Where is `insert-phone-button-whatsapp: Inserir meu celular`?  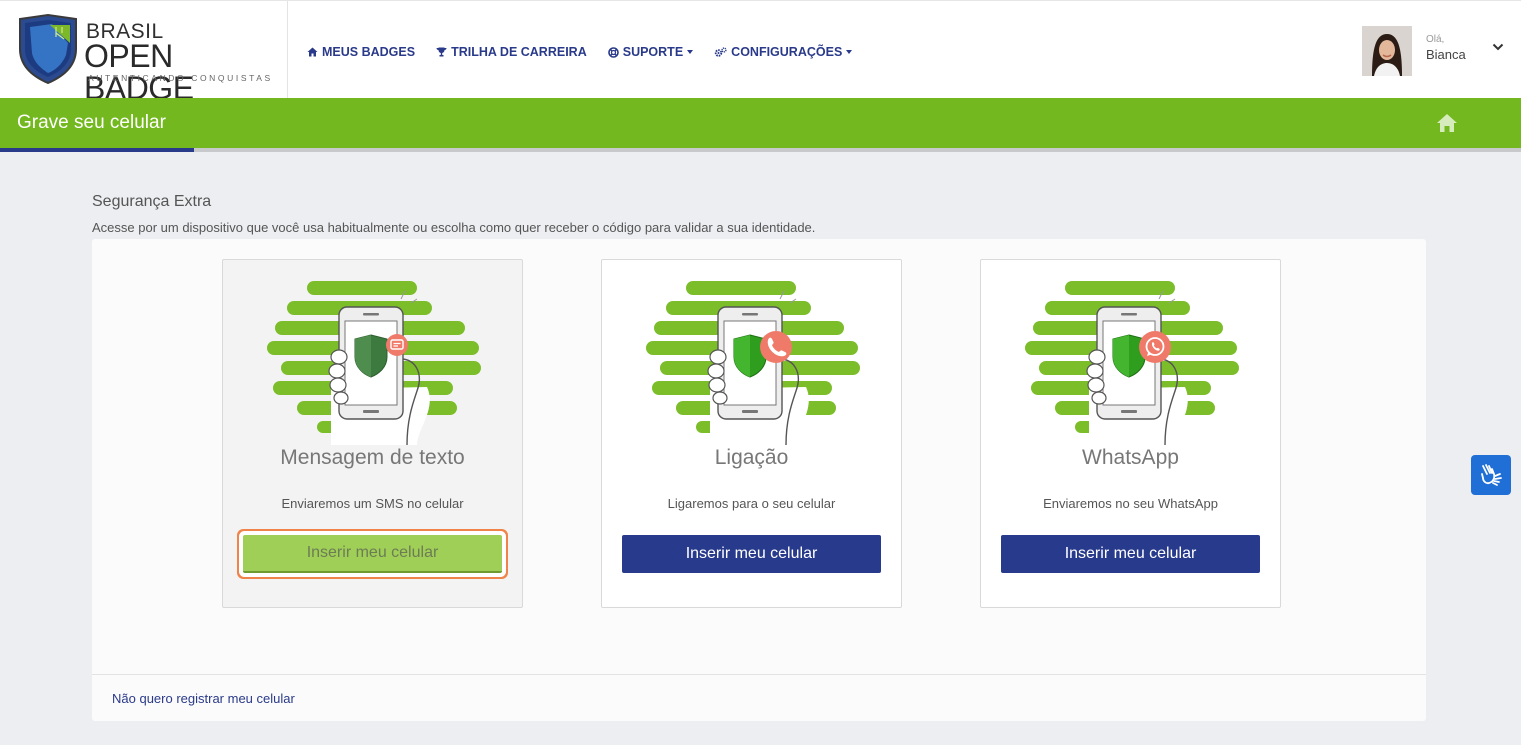
insert-phone-button-whatsapp: Inserir meu celular is located at coordinates (1130, 554).